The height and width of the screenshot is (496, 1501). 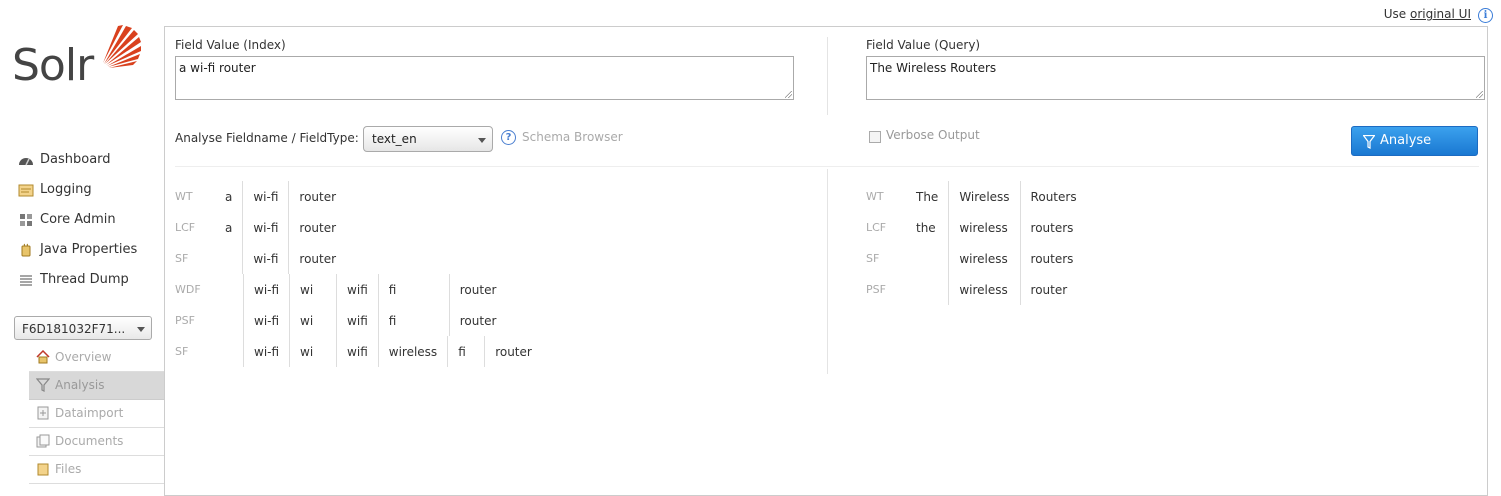 I want to click on logo-text: Solr, so click(x=53, y=65).